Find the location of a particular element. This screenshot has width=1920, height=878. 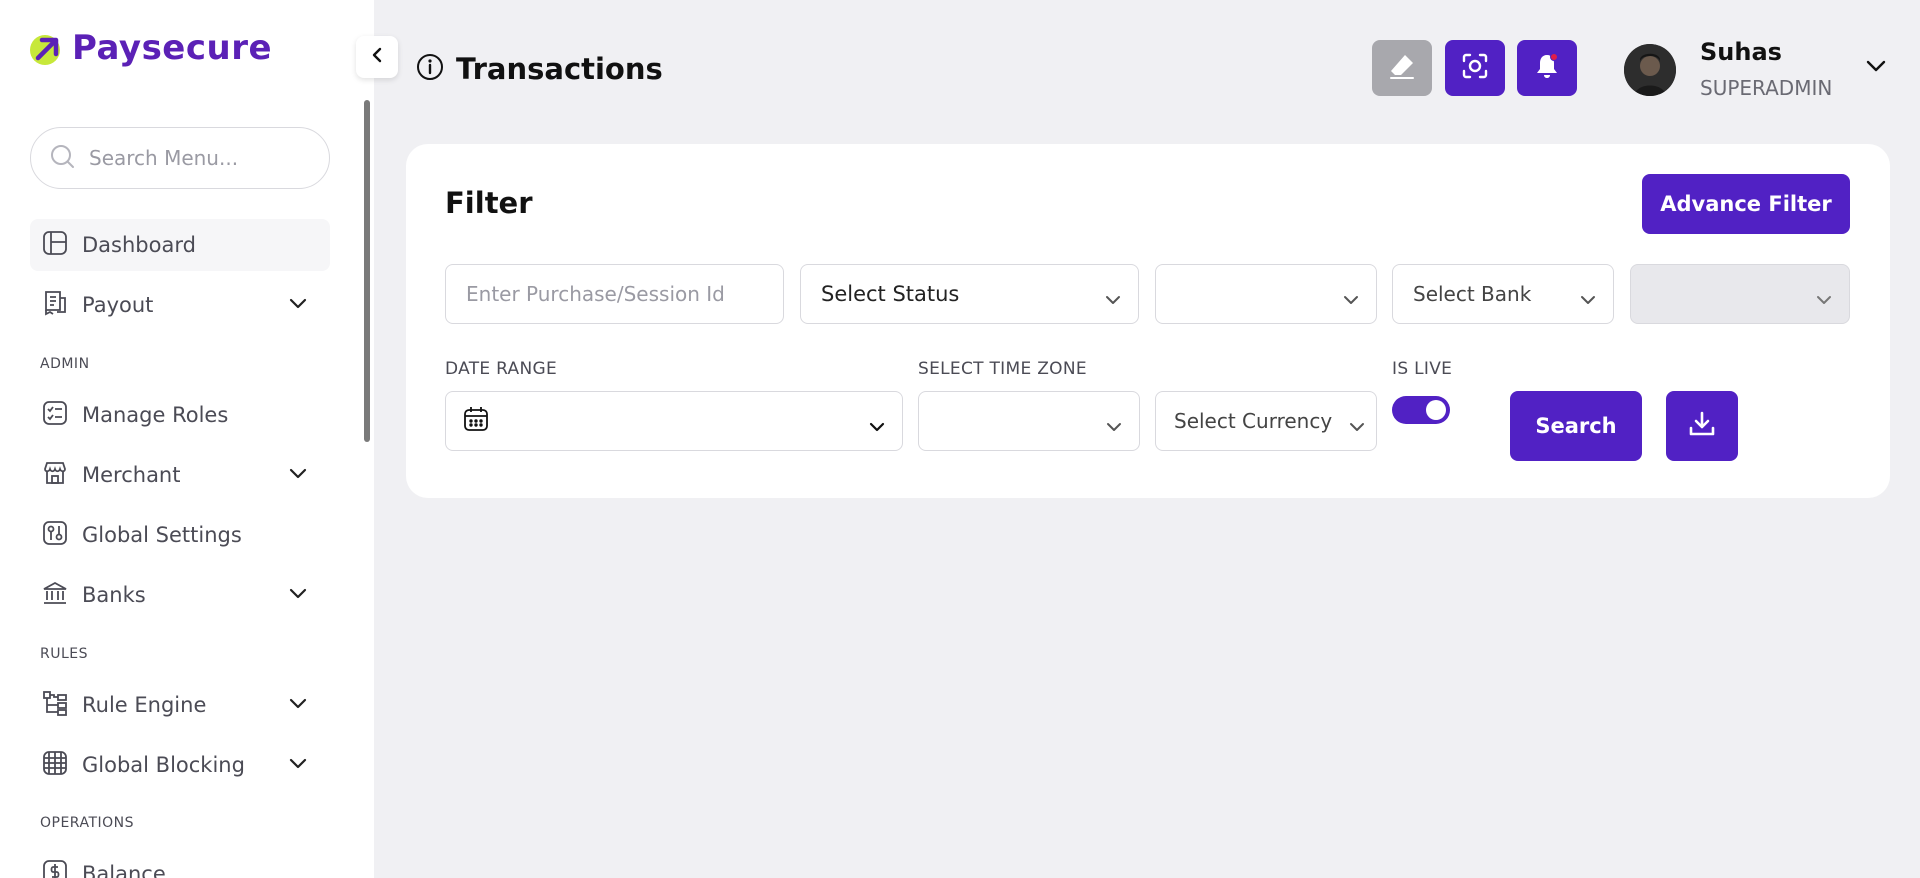

page-title: Transactions is located at coordinates (539, 69).